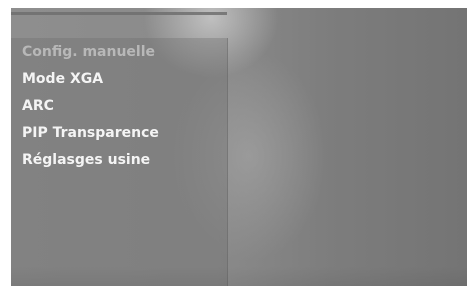 The height and width of the screenshot is (286, 467). Describe the element at coordinates (122, 106) in the screenshot. I see `menu-item-arc: ARC` at that location.